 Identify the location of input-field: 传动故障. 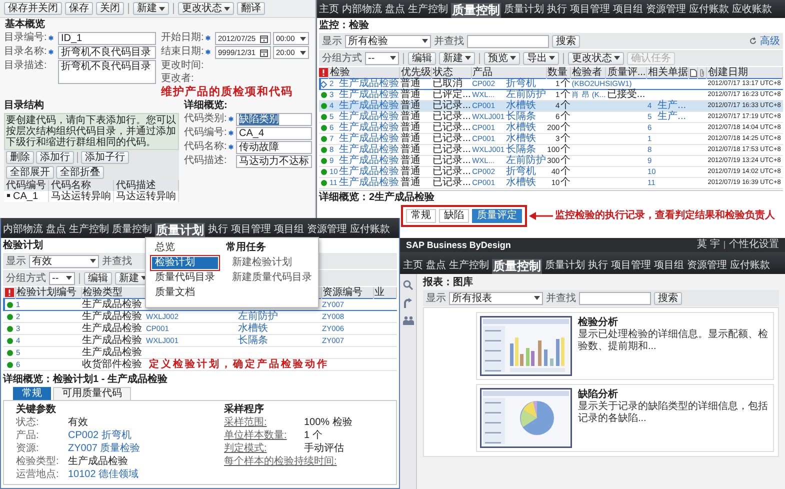
(274, 147).